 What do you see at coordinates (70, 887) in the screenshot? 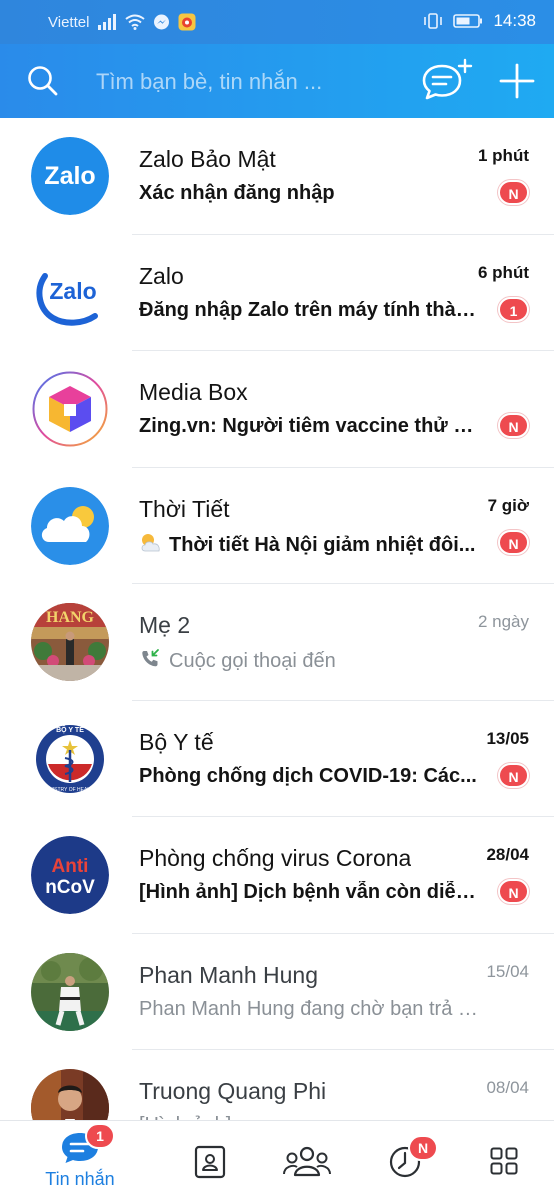
I see `avatar-logo-line2: nCoV` at bounding box center [70, 887].